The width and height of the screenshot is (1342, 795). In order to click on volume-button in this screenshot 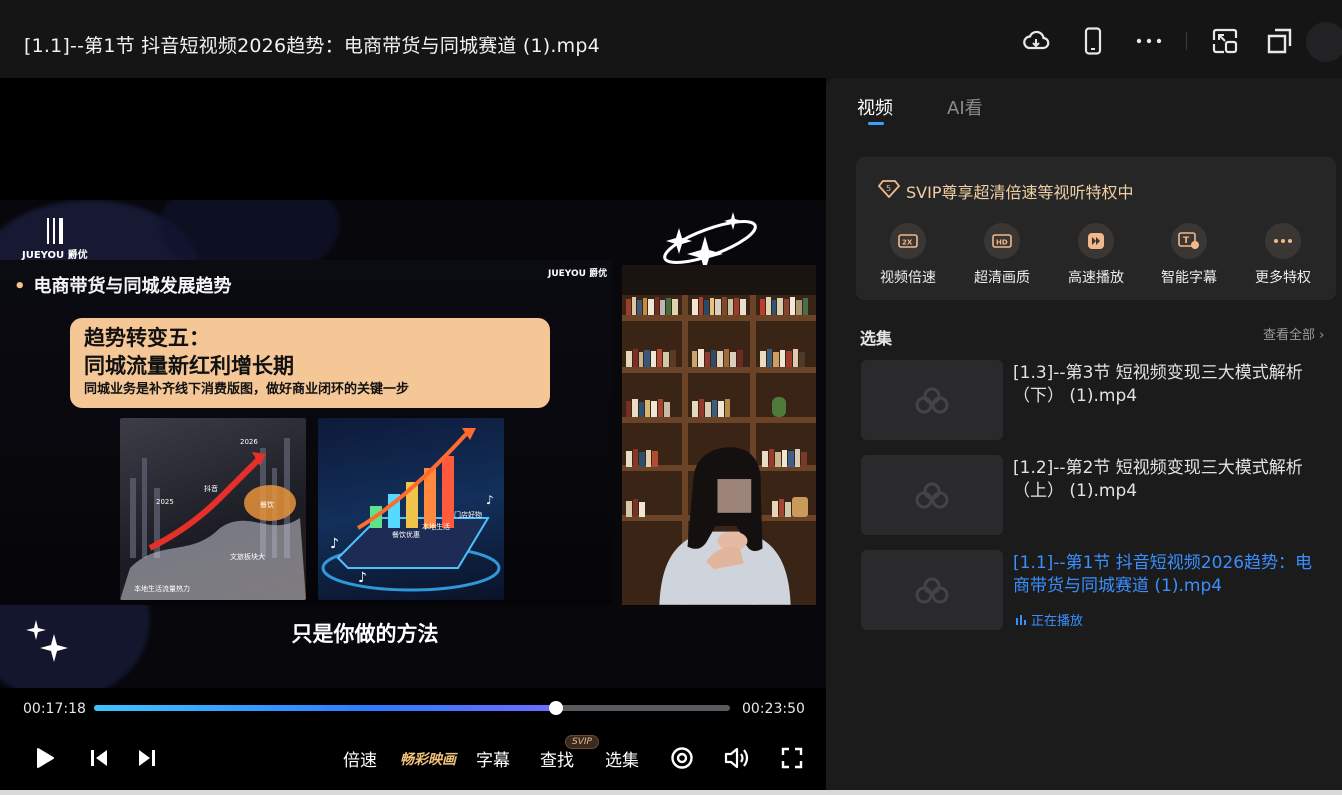, I will do `click(737, 758)`.